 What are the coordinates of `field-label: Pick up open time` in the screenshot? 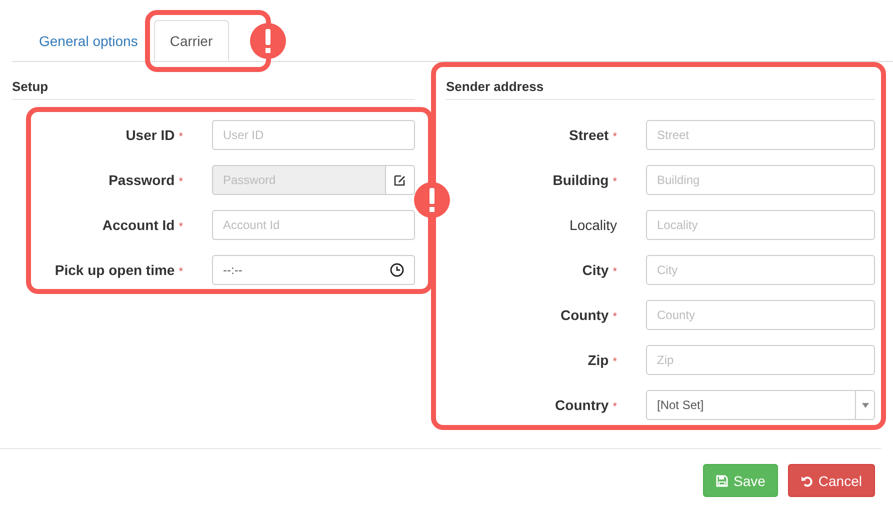 It's located at (114, 270).